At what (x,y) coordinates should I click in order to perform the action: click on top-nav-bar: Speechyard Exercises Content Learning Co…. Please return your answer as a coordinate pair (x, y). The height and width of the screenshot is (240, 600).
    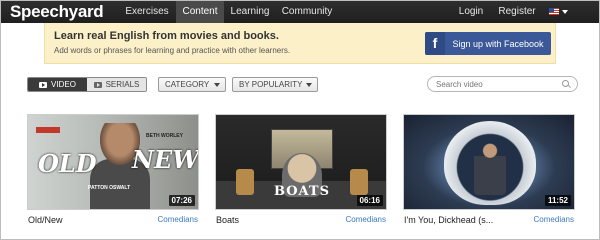
    Looking at the image, I should click on (300, 12).